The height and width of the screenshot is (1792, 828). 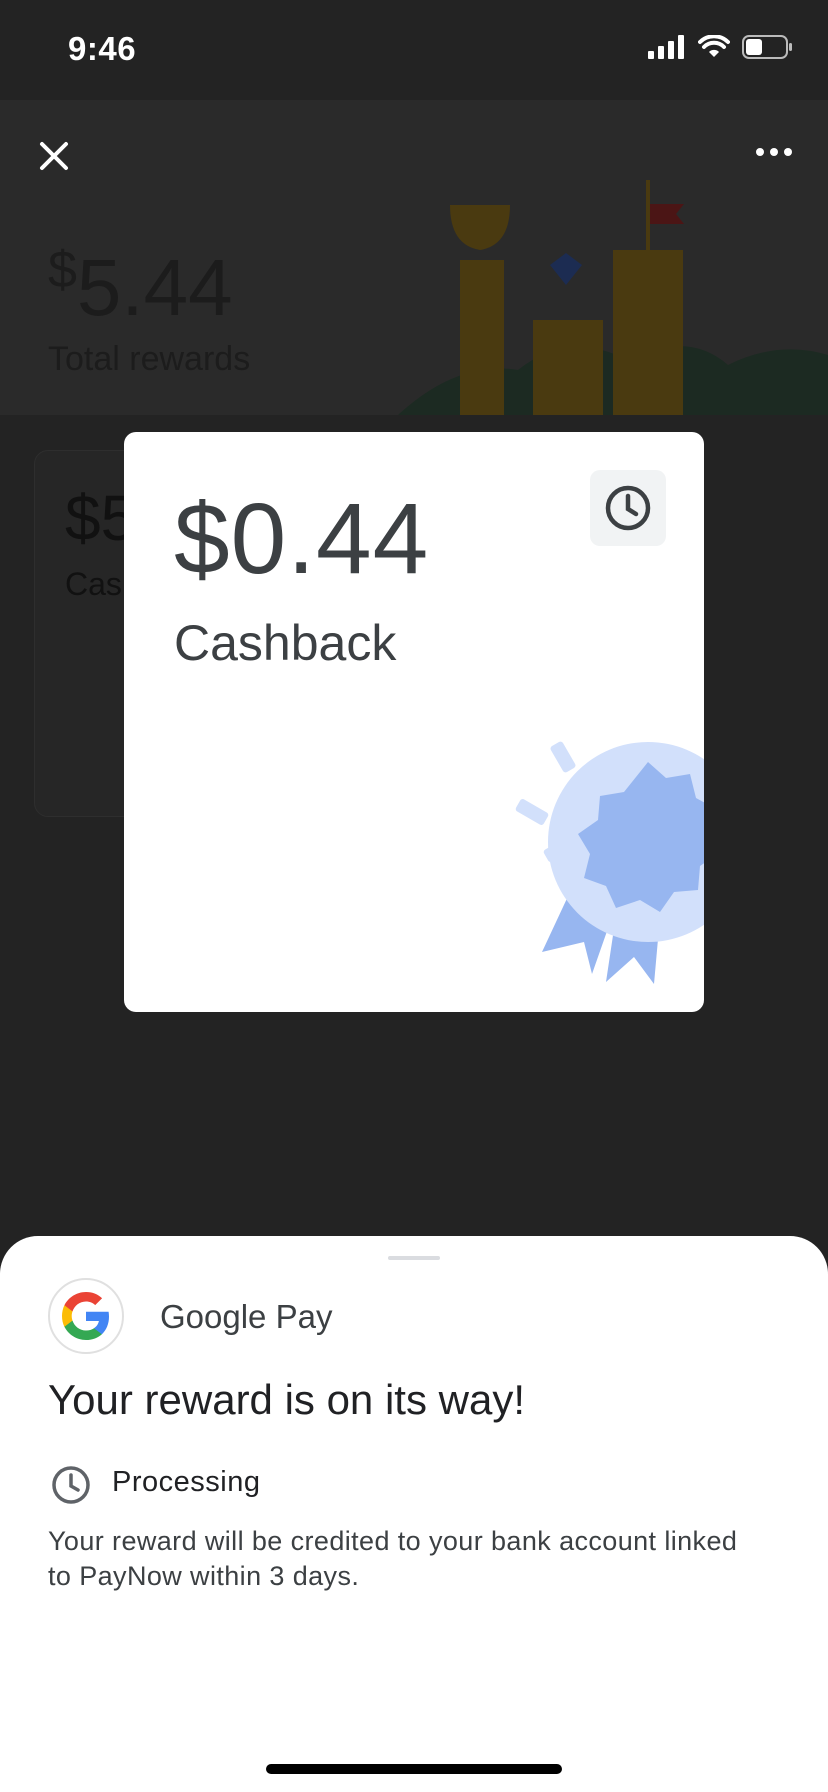 I want to click on total-rewards-amount: $5.44, so click(x=140, y=286).